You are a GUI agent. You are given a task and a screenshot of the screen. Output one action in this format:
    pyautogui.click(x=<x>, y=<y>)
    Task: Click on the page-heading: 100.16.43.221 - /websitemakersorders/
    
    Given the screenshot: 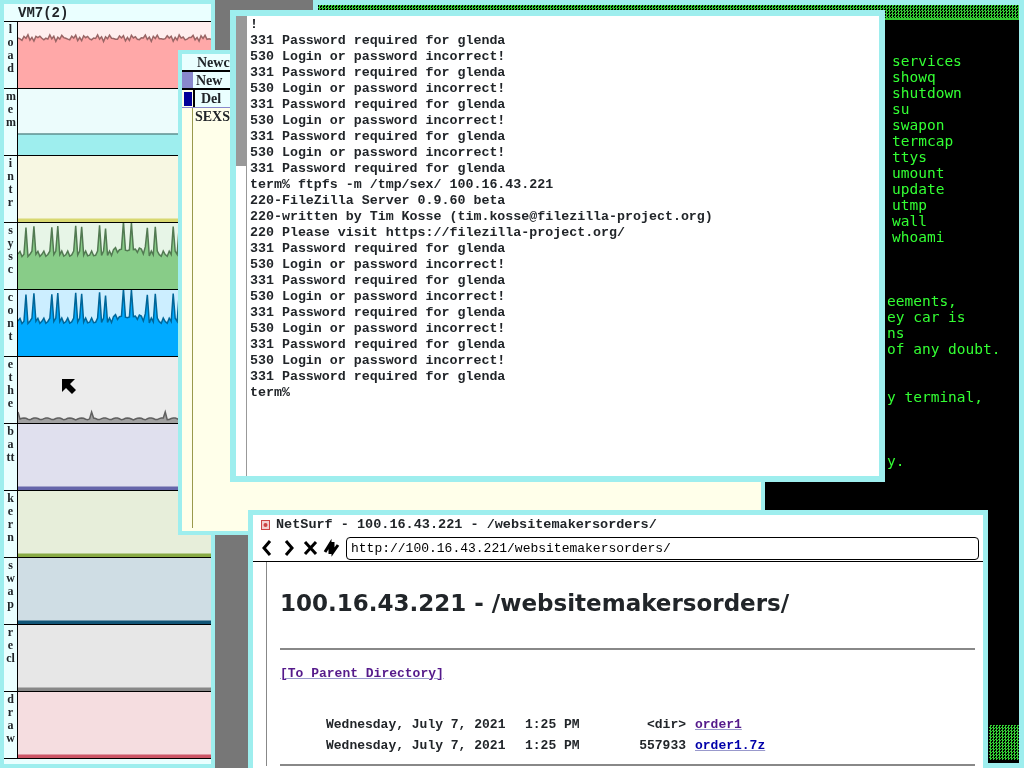 What is the action you would take?
    pyautogui.click(x=535, y=603)
    